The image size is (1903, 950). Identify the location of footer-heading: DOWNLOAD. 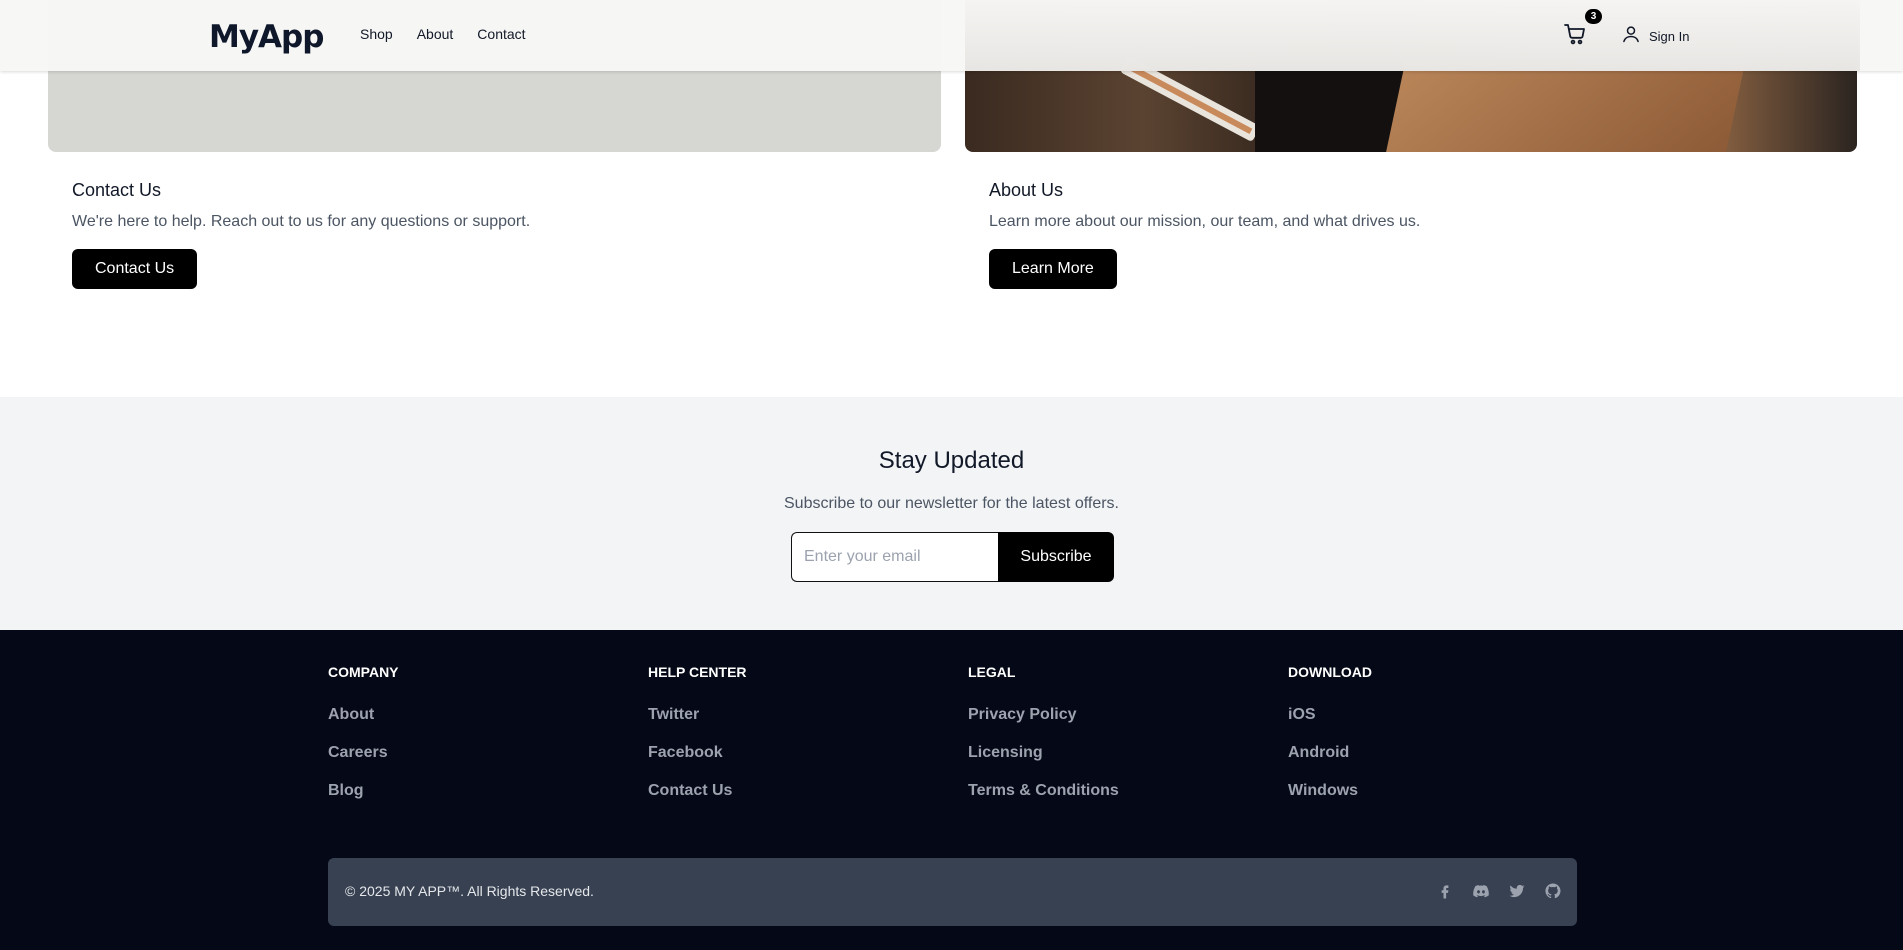
(1330, 672).